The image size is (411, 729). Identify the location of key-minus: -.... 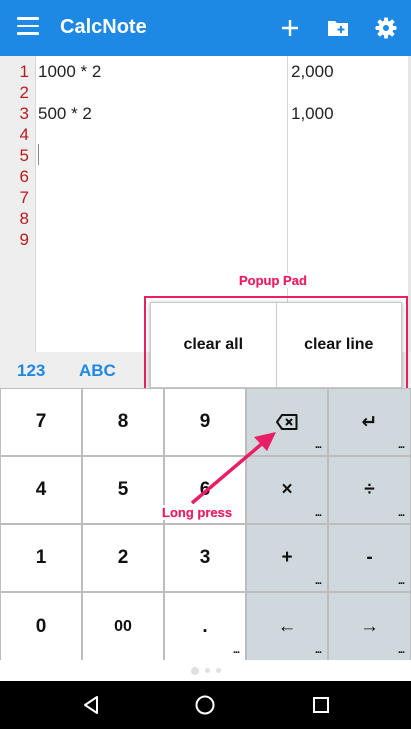
(369, 558).